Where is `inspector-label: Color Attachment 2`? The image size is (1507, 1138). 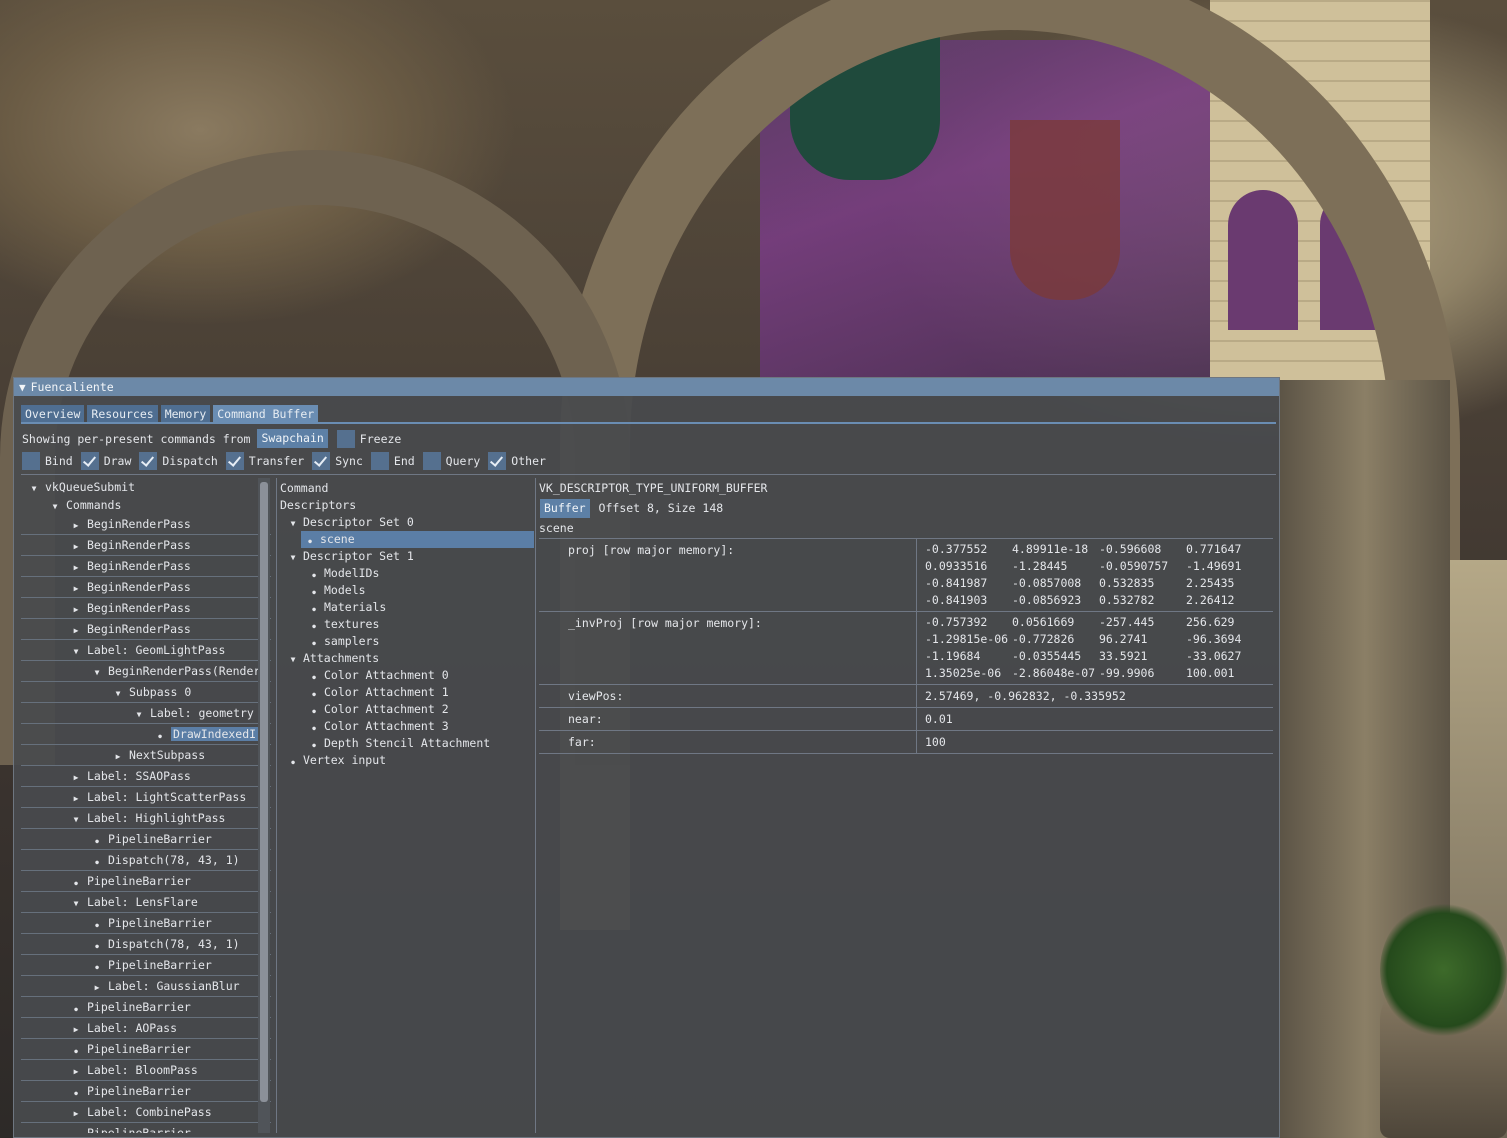
inspector-label: Color Attachment 2 is located at coordinates (386, 709).